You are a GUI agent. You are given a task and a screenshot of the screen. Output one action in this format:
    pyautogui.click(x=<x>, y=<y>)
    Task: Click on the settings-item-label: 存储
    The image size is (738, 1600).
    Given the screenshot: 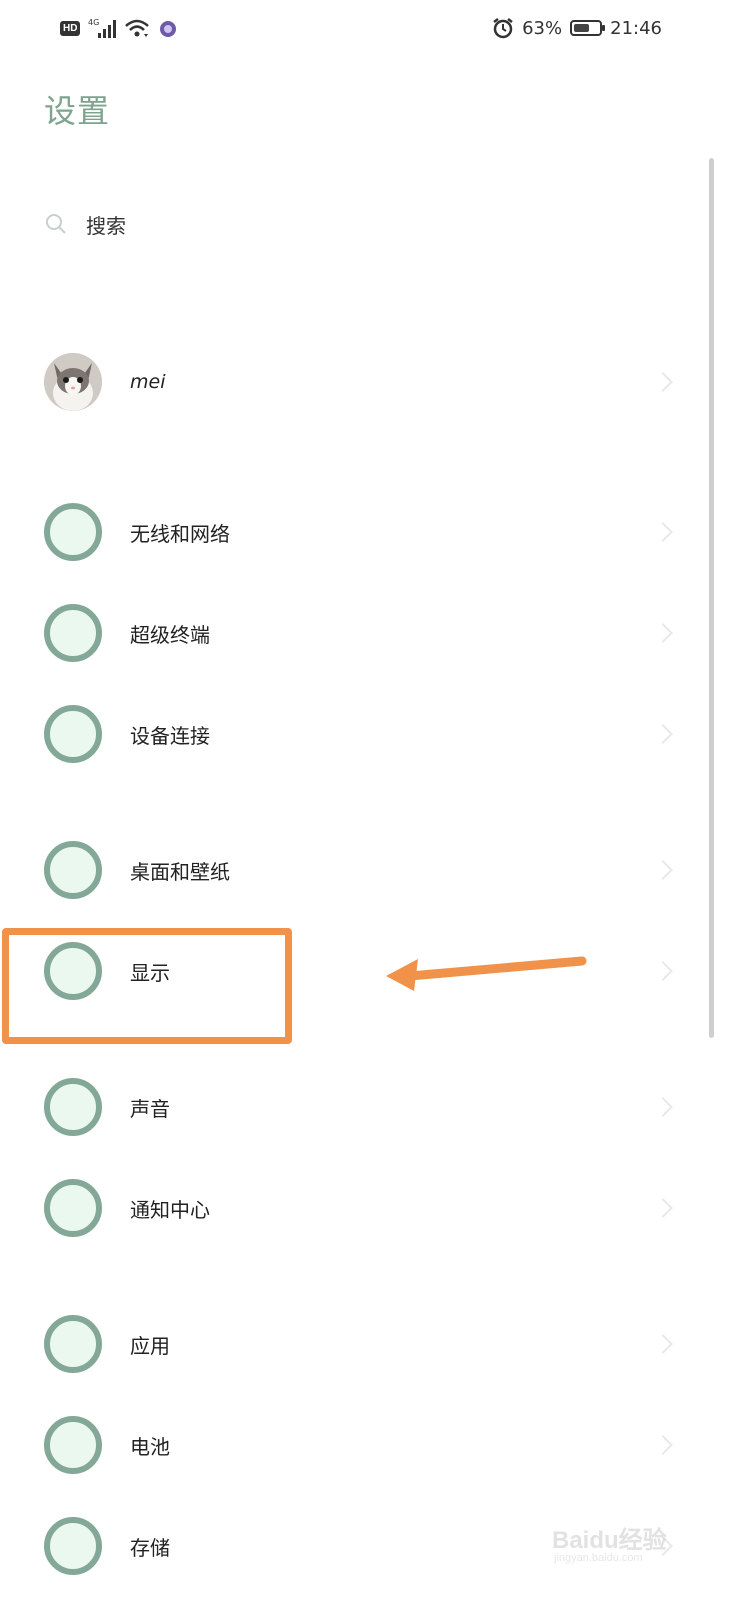 What is the action you would take?
    pyautogui.click(x=150, y=1547)
    